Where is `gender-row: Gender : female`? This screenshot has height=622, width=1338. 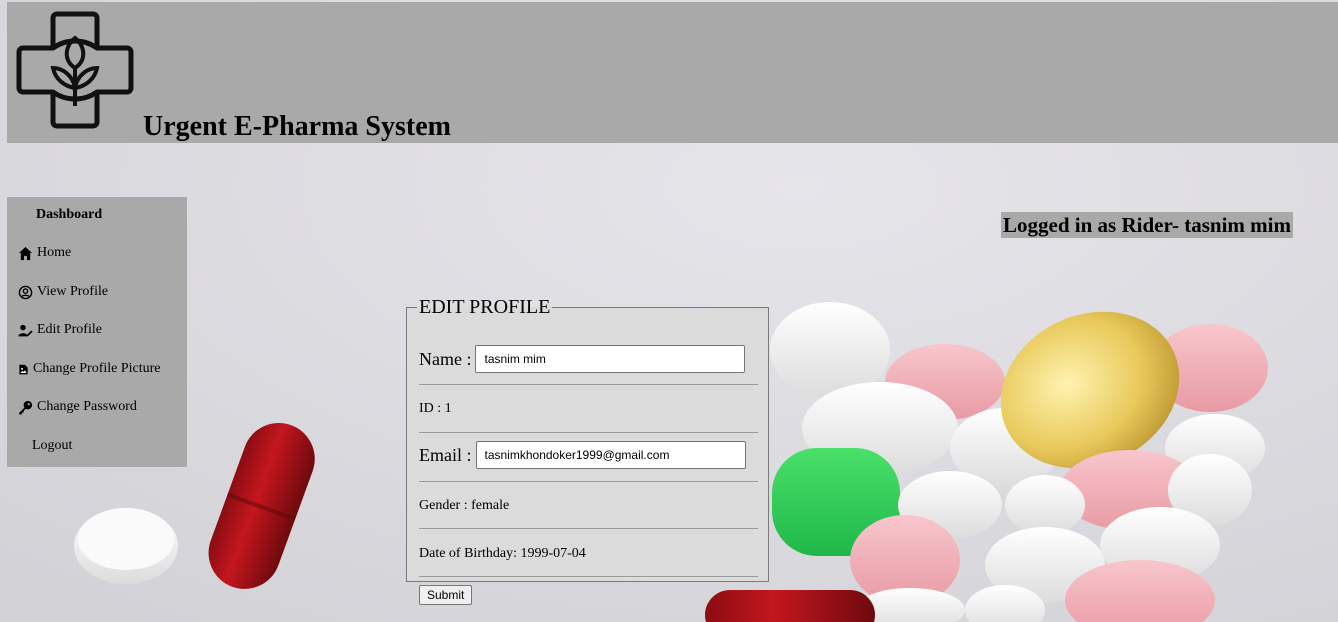
gender-row: Gender : female is located at coordinates (588, 506).